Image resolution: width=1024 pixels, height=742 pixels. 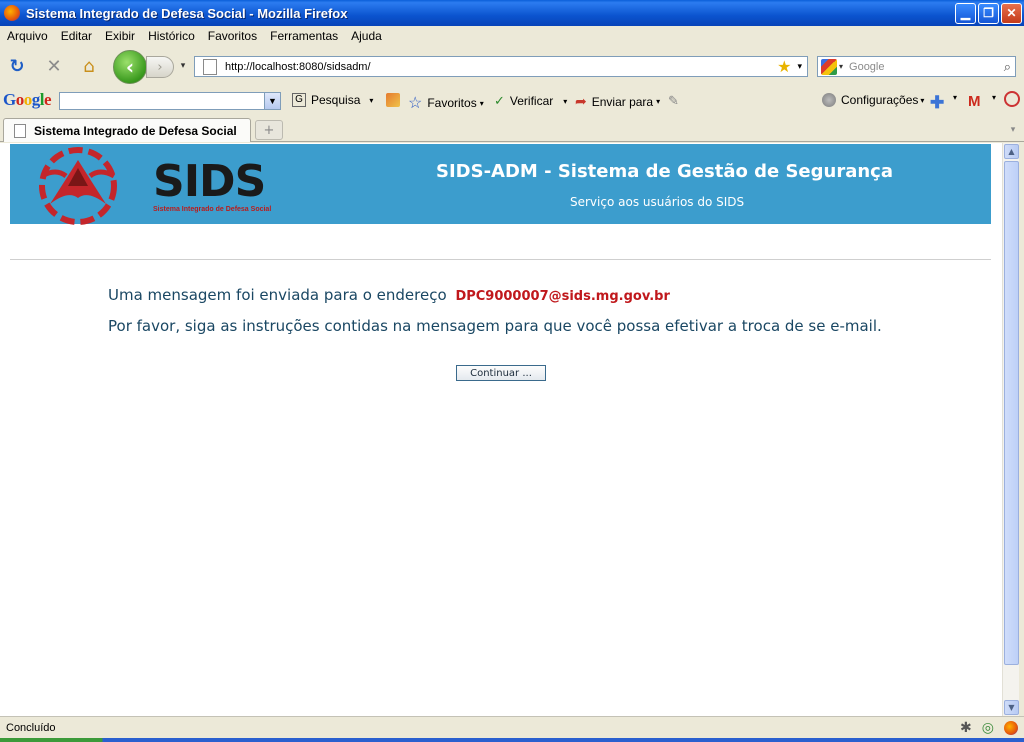 I want to click on menu-ajuda: Ajuda, so click(x=366, y=36).